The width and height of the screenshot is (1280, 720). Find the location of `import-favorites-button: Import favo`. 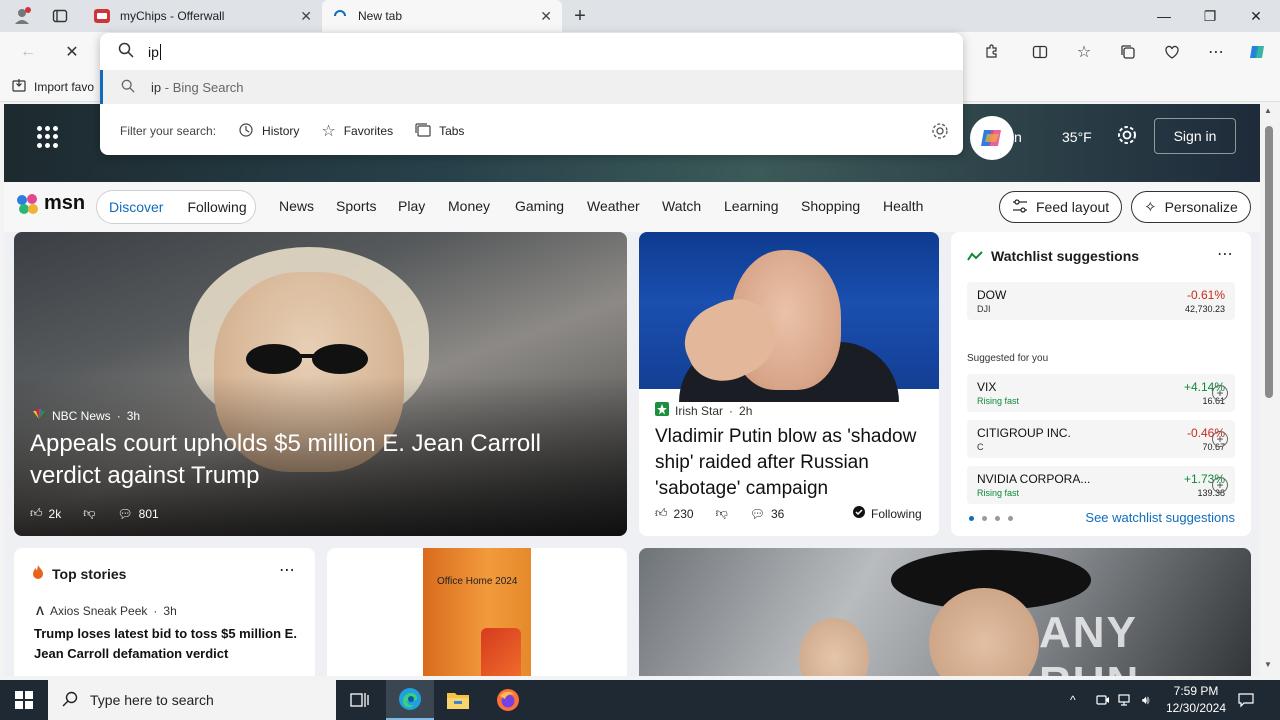

import-favorites-button: Import favo is located at coordinates (53, 86).